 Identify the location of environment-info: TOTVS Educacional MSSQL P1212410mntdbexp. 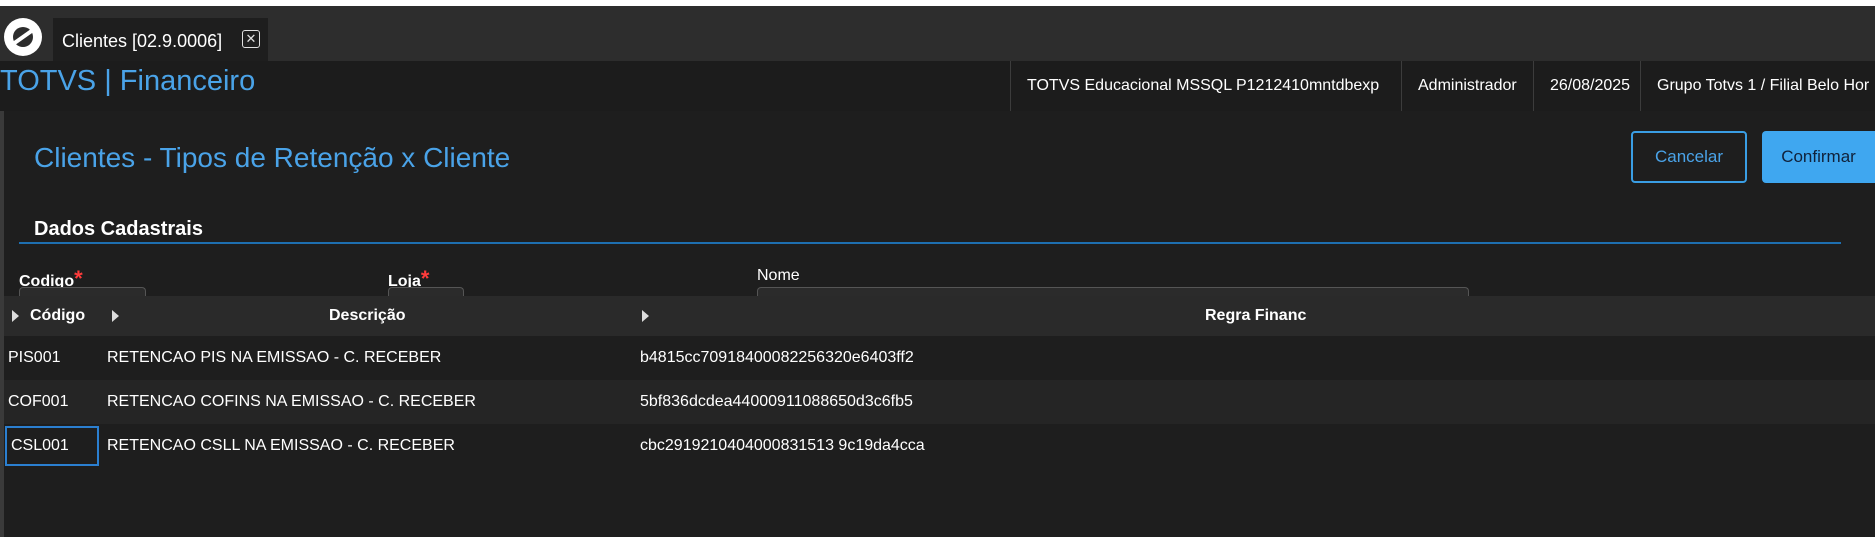
(1213, 86).